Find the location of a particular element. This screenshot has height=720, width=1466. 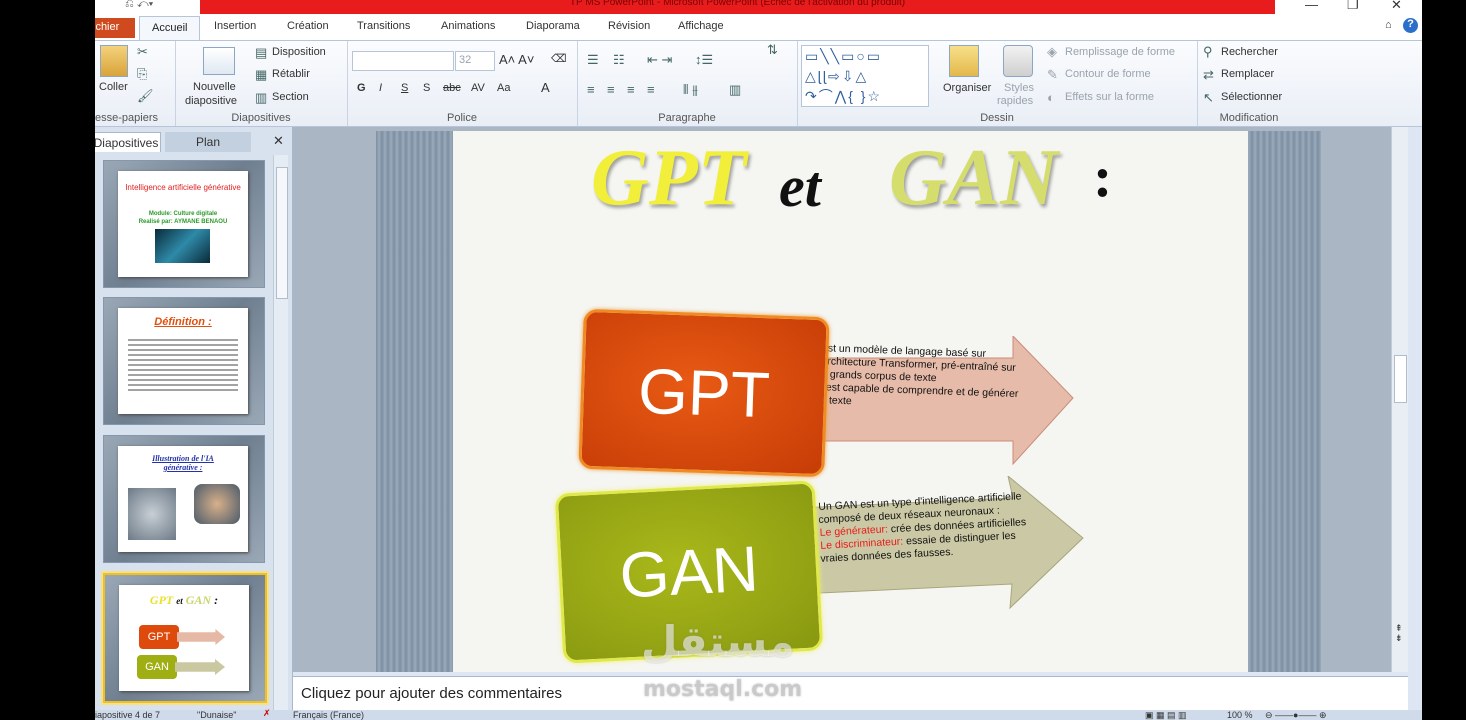

prev-next-slide-icon: ⇞ ⇟ is located at coordinates (1399, 633).